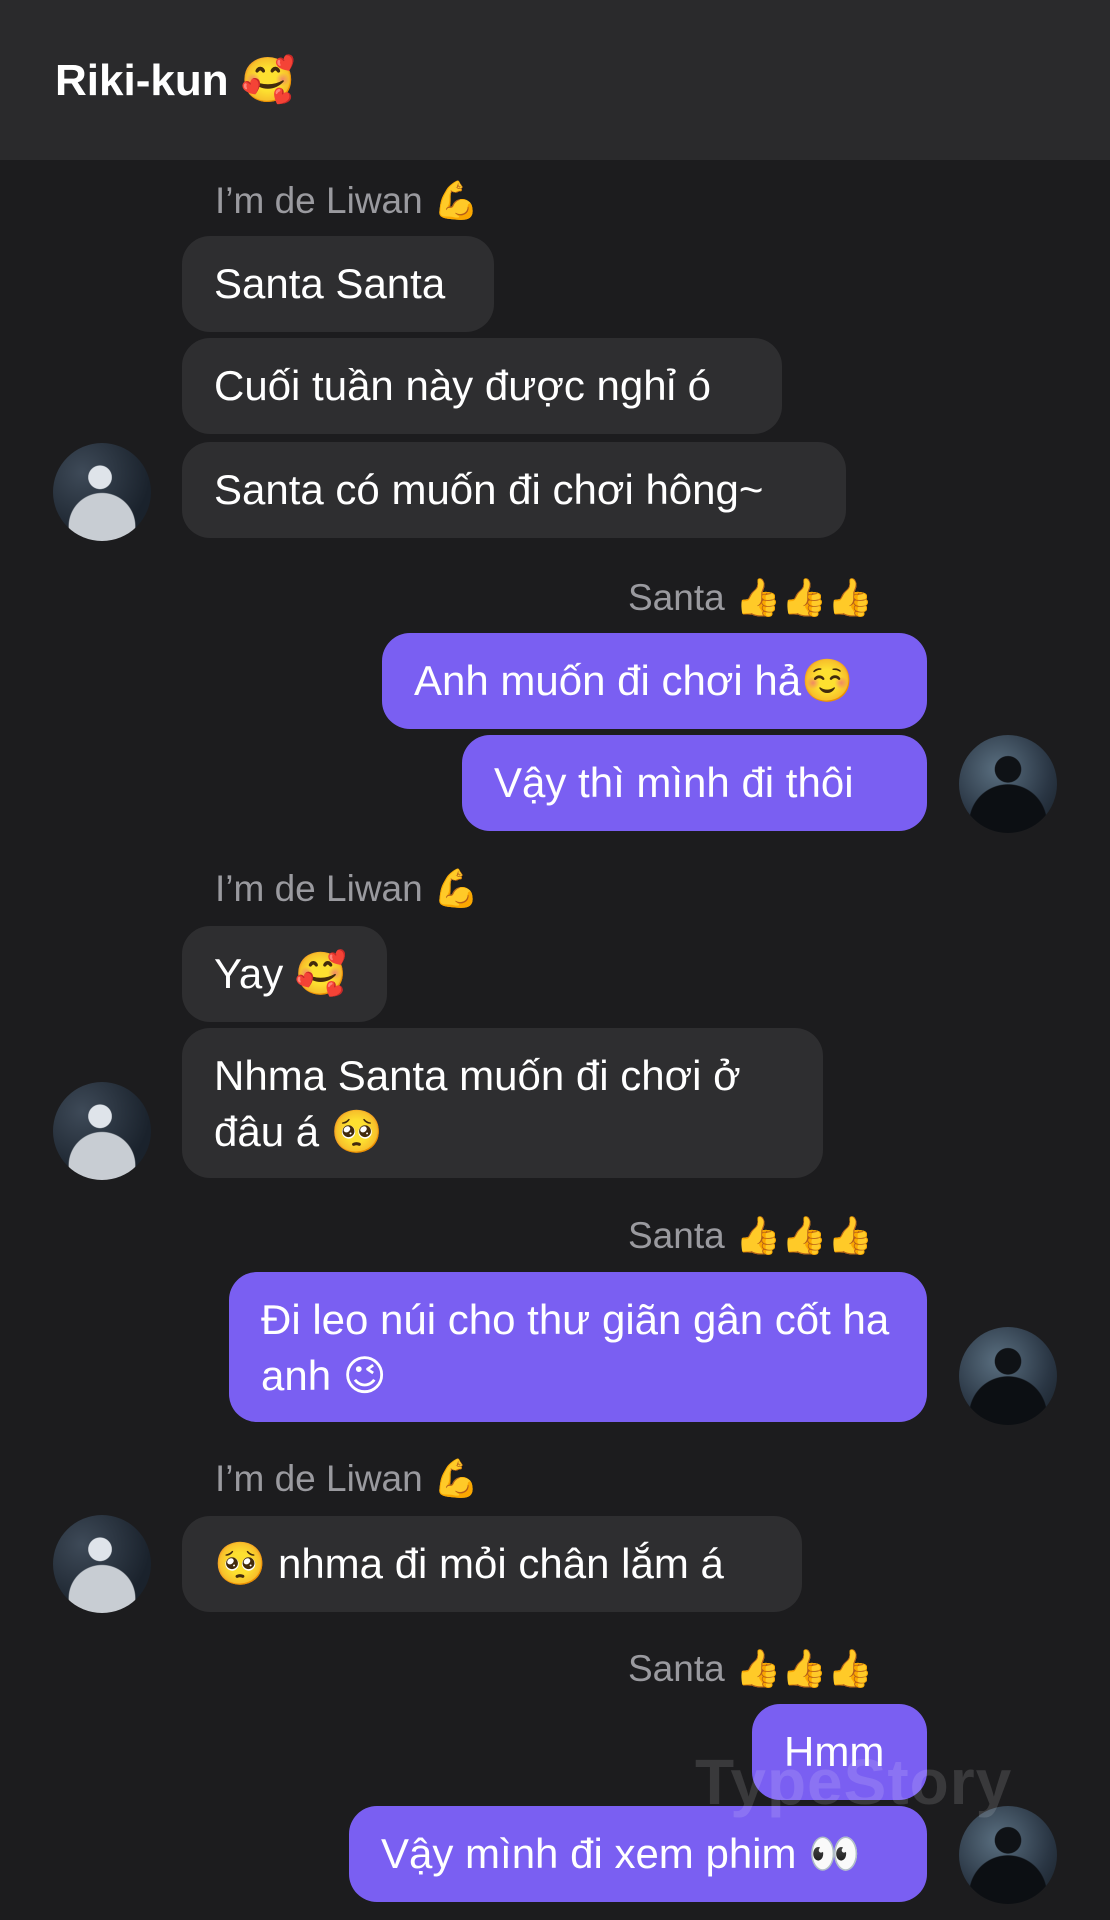  I want to click on incoming-message: Santa Santa, so click(338, 284).